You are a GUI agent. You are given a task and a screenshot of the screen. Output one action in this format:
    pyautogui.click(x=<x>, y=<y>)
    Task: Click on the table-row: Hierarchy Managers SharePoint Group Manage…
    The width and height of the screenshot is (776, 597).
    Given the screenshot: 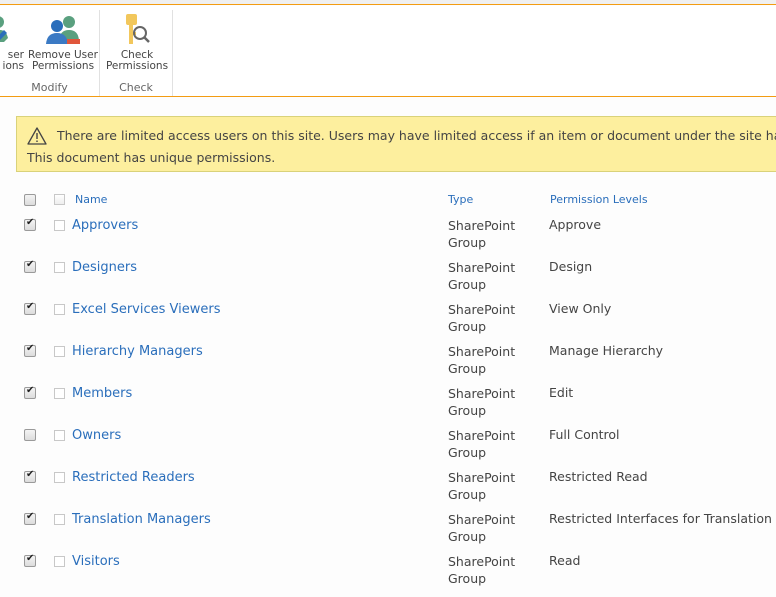 What is the action you would take?
    pyautogui.click(x=388, y=364)
    